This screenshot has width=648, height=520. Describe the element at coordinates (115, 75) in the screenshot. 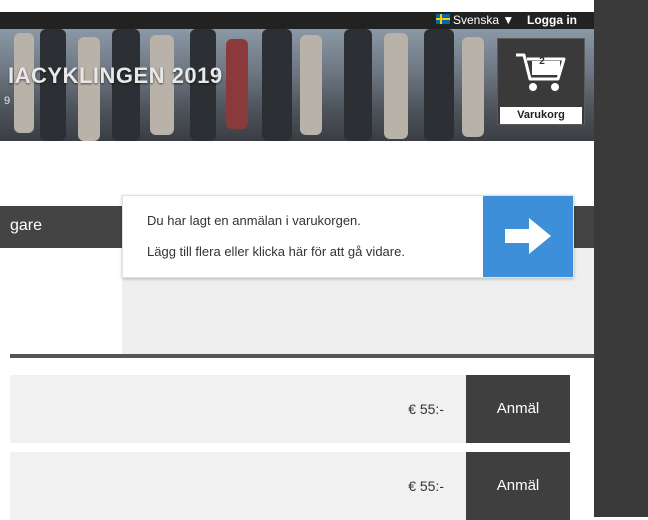

I see `banner-title: IACYKLINGEN 2019` at that location.